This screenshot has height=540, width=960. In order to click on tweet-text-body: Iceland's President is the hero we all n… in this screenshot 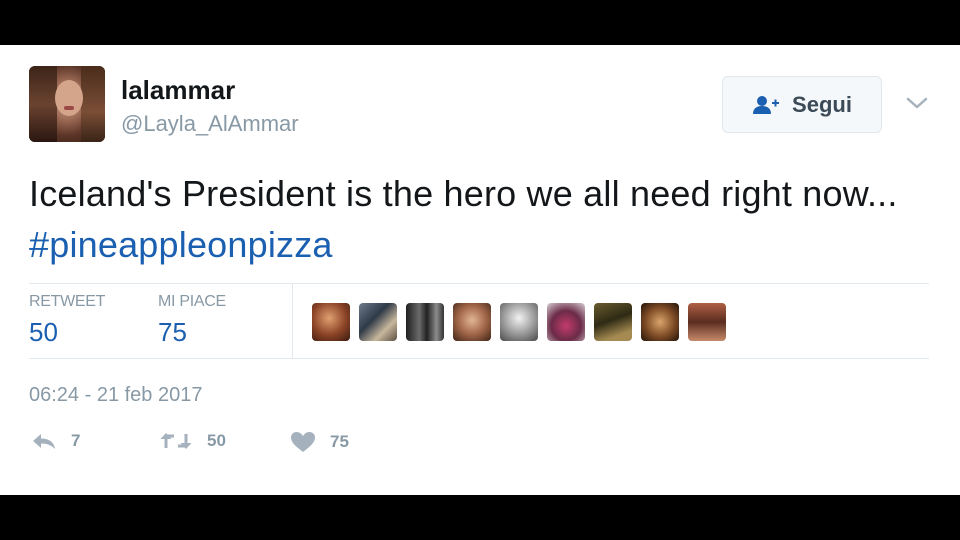, I will do `click(463, 193)`.